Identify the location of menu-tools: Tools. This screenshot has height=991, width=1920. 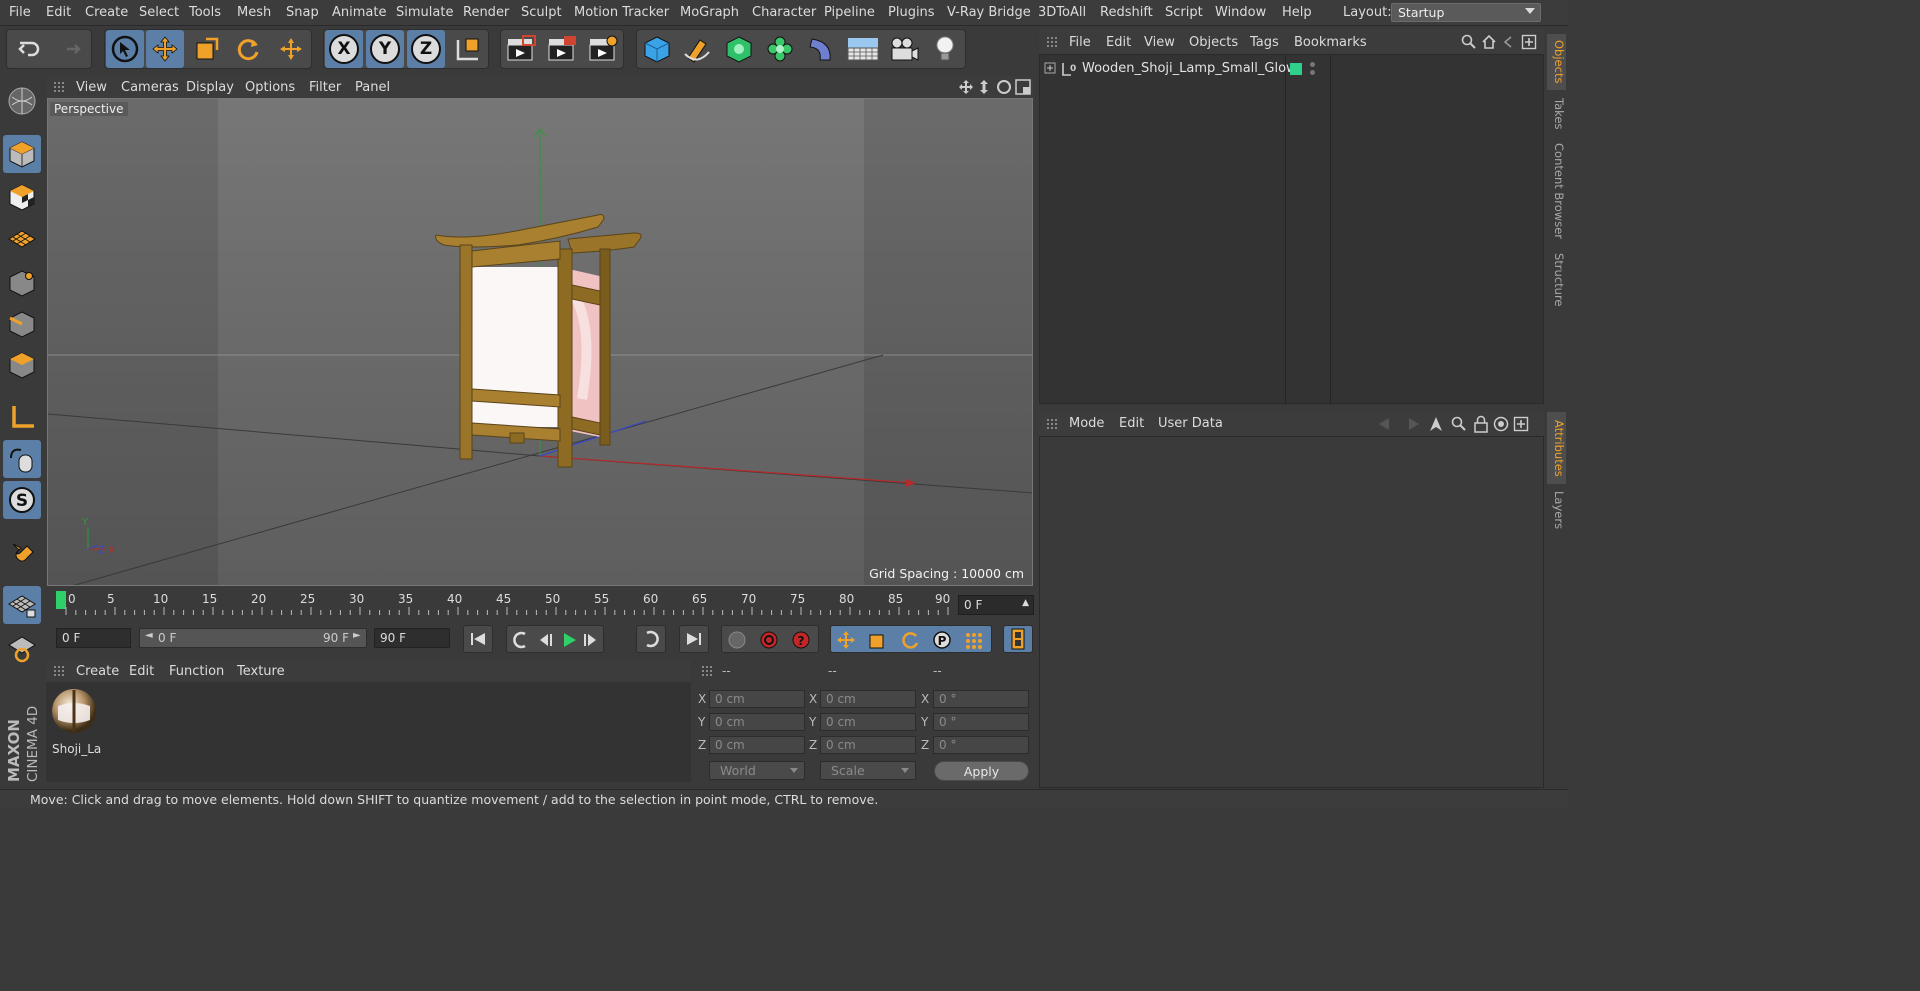
(205, 12).